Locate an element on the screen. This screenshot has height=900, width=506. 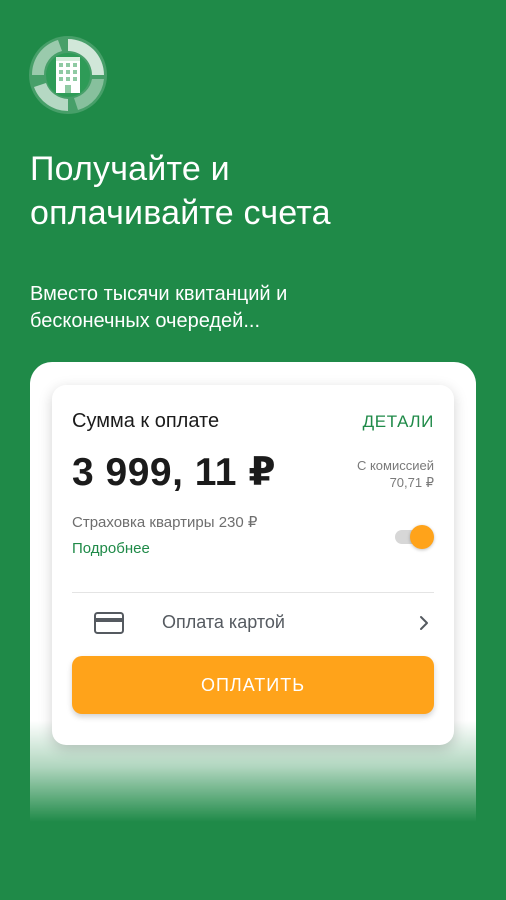
headline-line-2: оплачивайте счета is located at coordinates (180, 213).